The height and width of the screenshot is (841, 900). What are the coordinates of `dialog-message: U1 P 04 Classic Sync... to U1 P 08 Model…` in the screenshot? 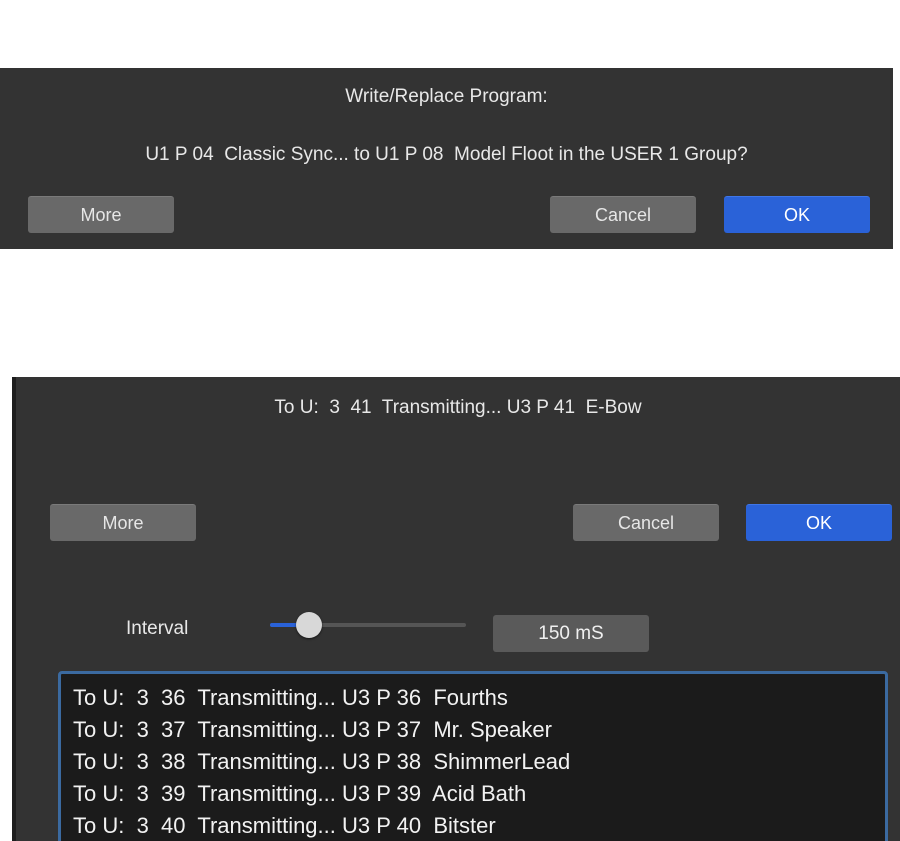 It's located at (446, 154).